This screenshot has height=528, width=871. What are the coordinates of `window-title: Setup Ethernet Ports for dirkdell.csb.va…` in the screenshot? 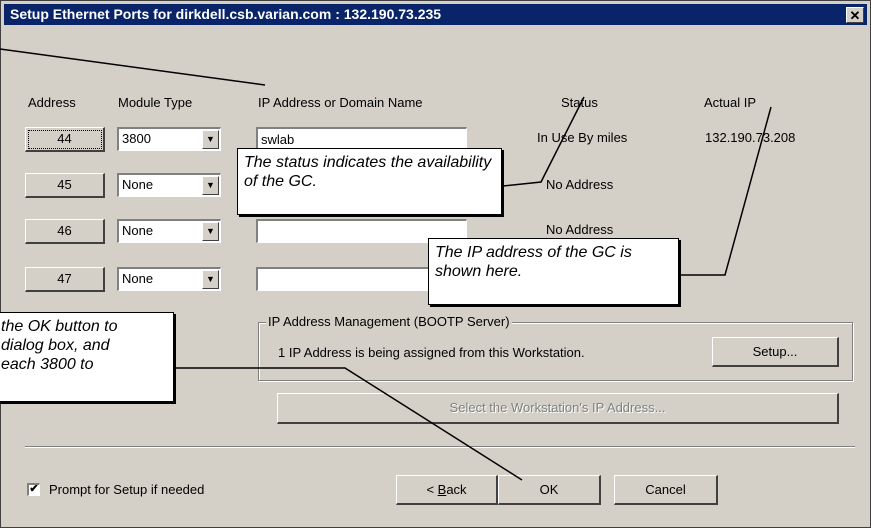 It's located at (226, 14).